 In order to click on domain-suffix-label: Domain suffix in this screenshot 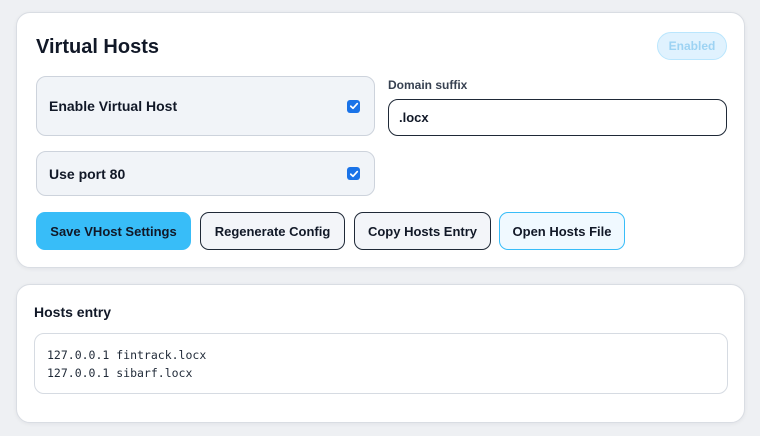, I will do `click(428, 85)`.